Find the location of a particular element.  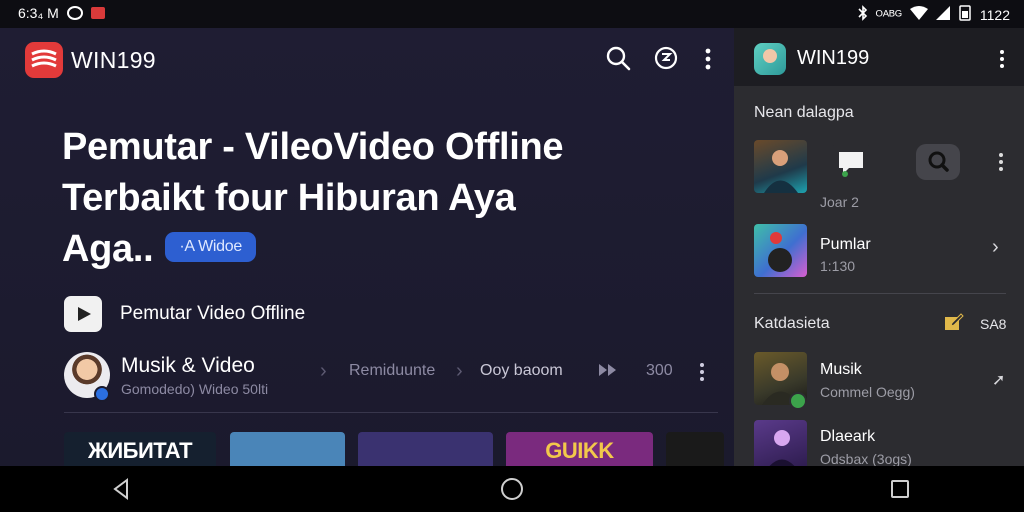

video-thumbnail-4: GUIKK is located at coordinates (579, 449).